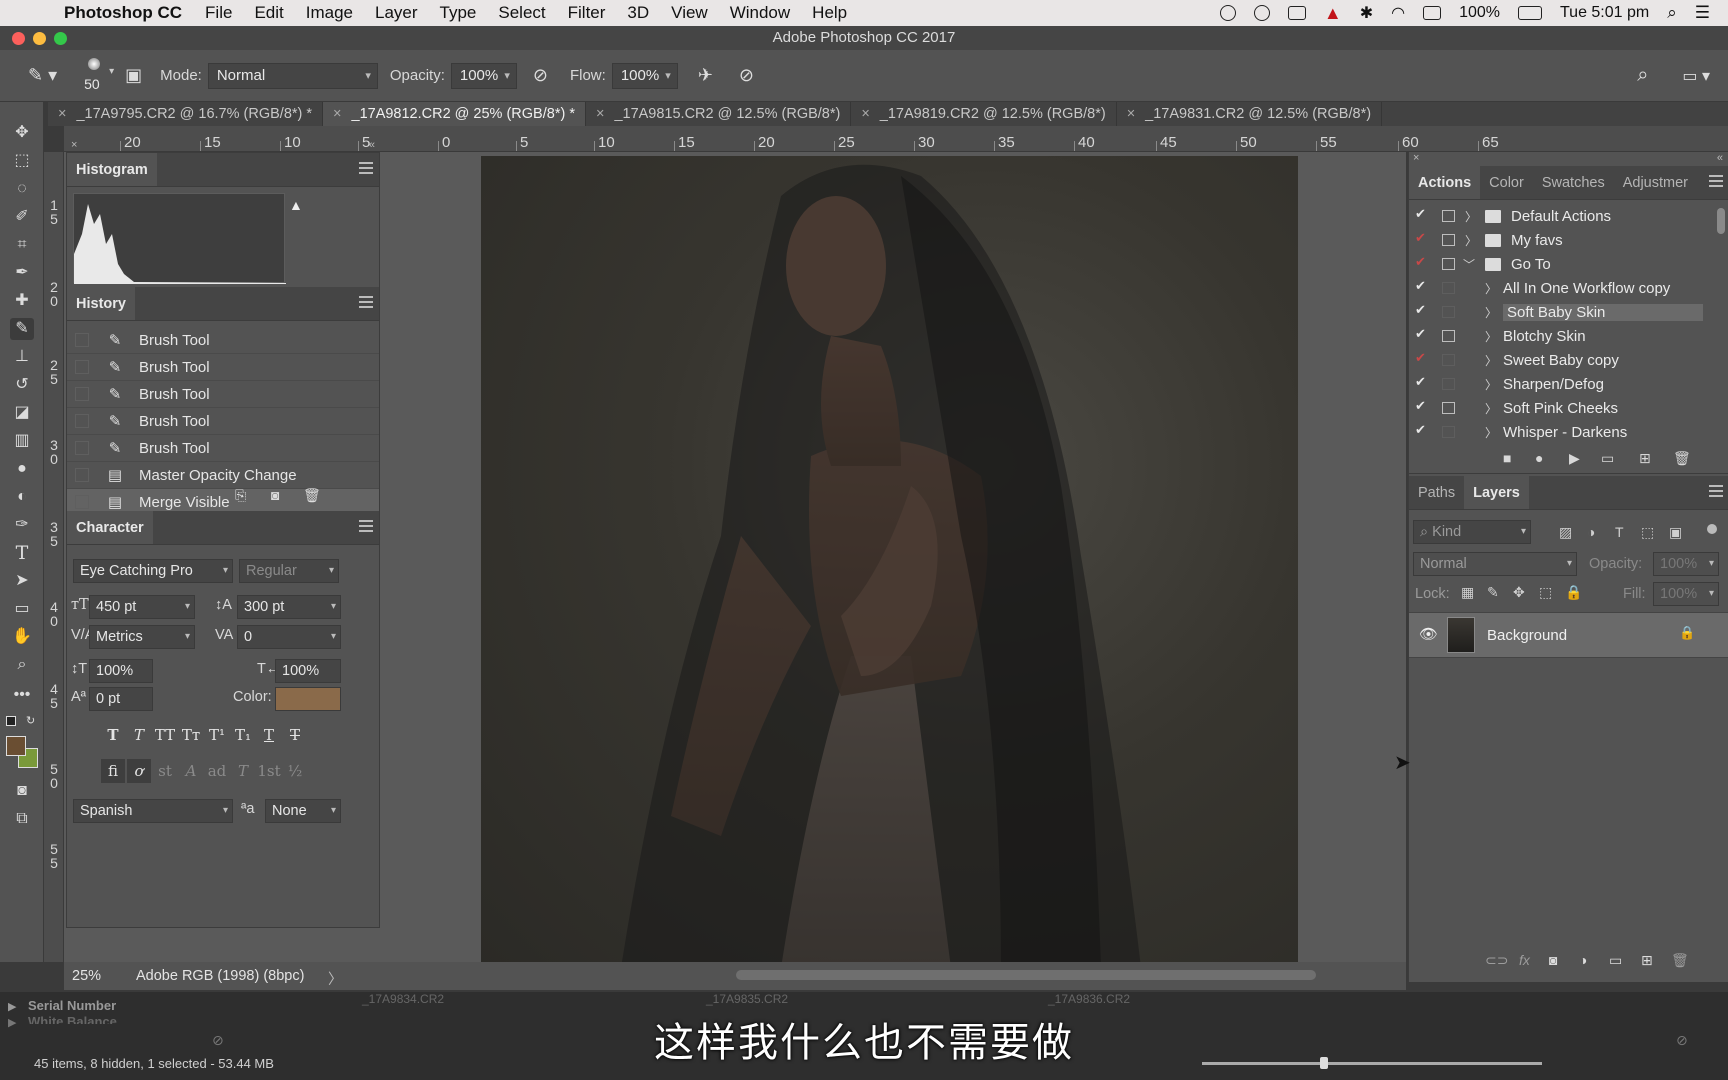 The height and width of the screenshot is (1080, 1728). I want to click on filter-type-icon: T, so click(1619, 532).